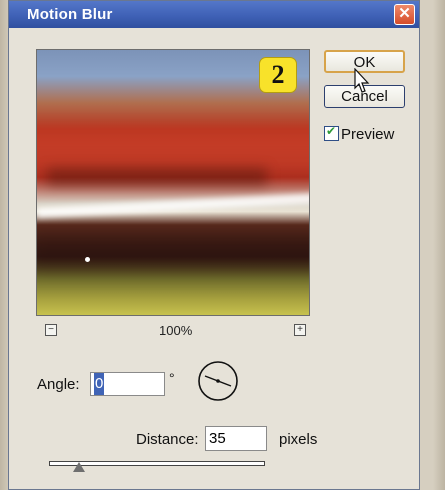  I want to click on title-bar: Motion Blur ✕, so click(214, 14).